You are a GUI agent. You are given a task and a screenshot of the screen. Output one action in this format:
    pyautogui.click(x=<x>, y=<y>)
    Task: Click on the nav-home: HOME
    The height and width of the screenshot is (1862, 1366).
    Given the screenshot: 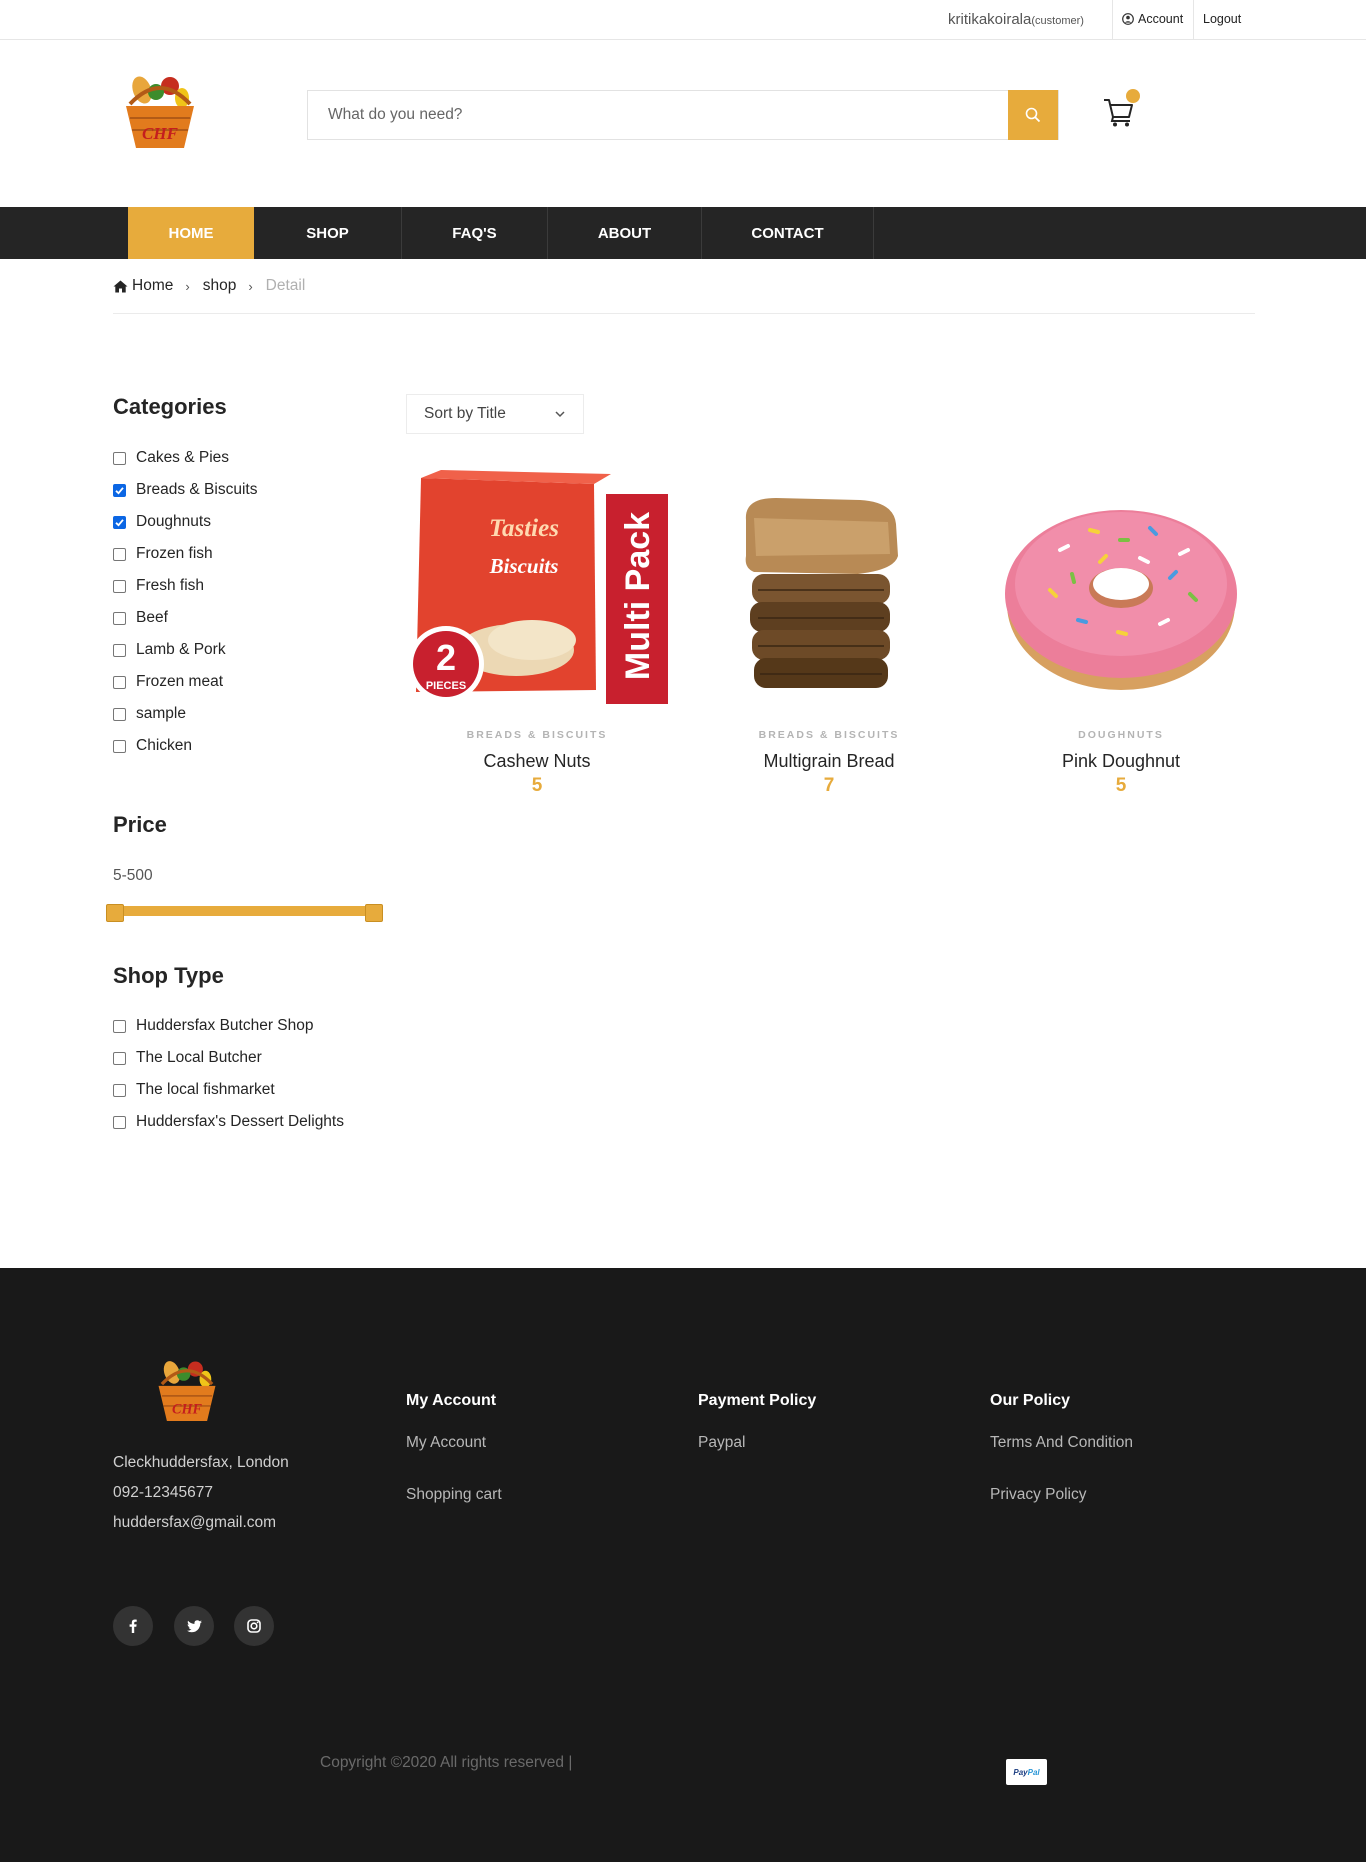 What is the action you would take?
    pyautogui.click(x=191, y=233)
    